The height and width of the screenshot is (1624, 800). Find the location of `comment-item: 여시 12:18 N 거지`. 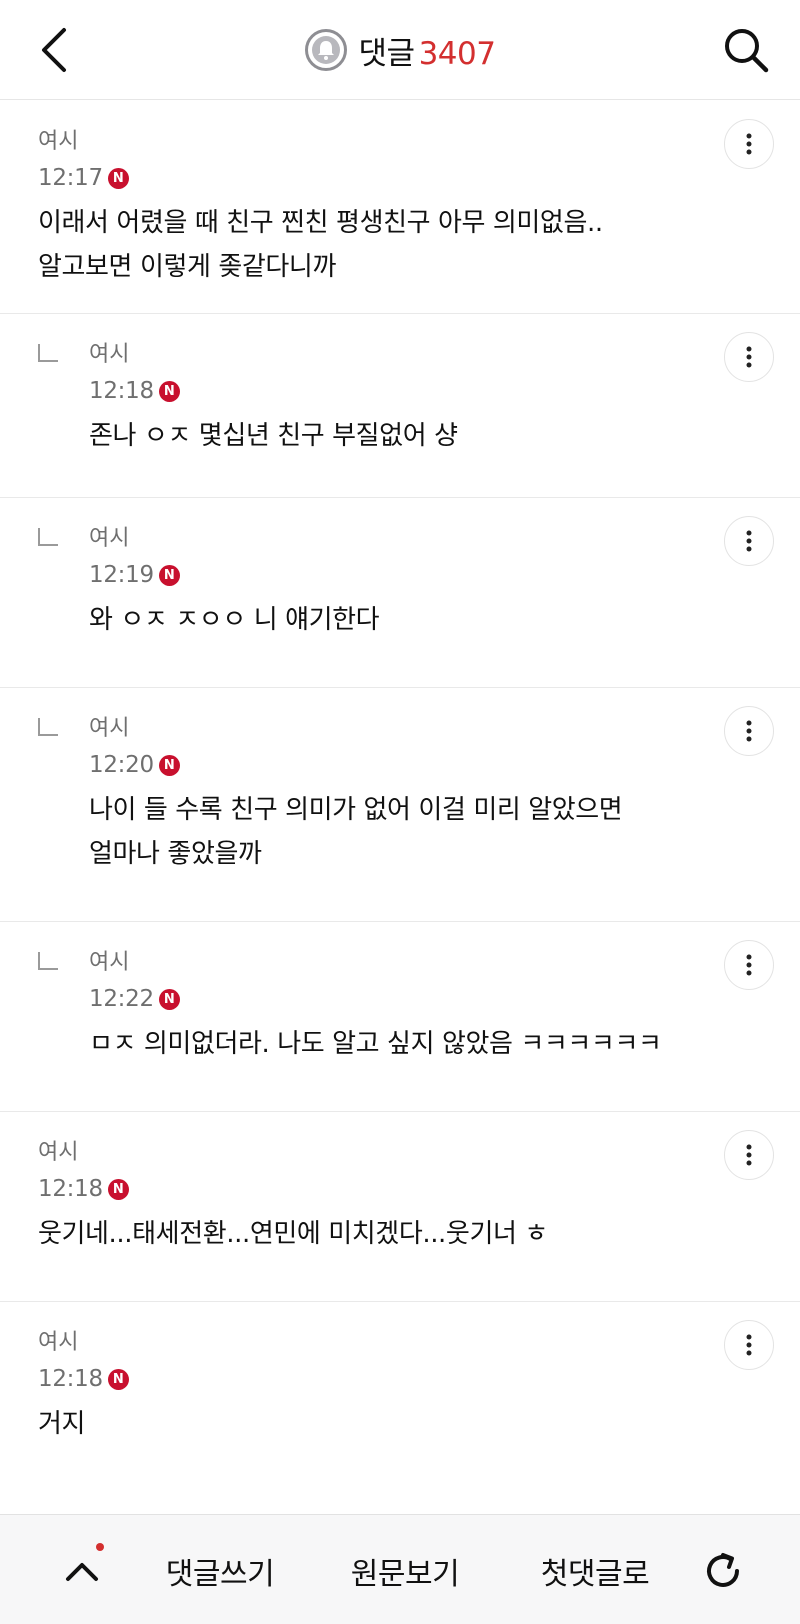

comment-item: 여시 12:18 N 거지 is located at coordinates (400, 1397).